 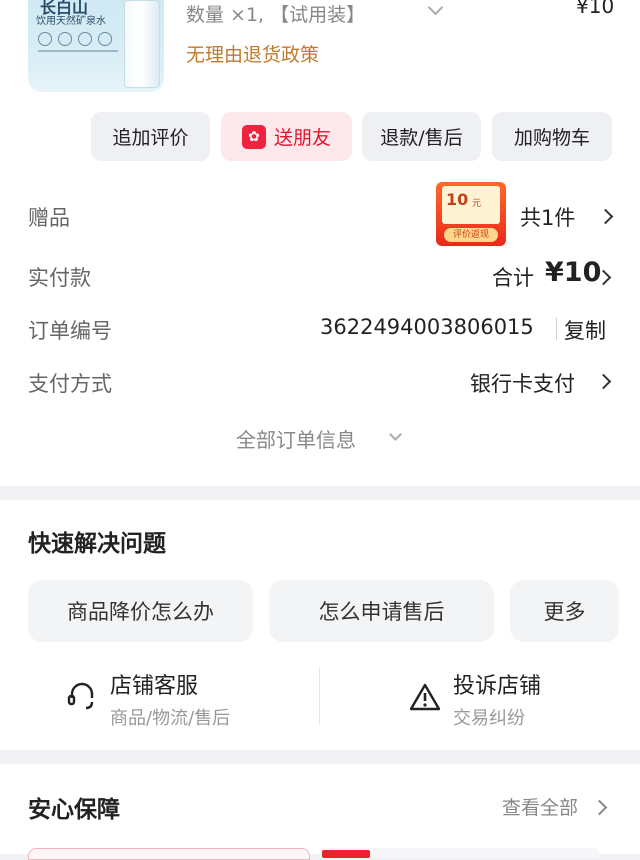 I want to click on item-price: ¥10, so click(x=595, y=9).